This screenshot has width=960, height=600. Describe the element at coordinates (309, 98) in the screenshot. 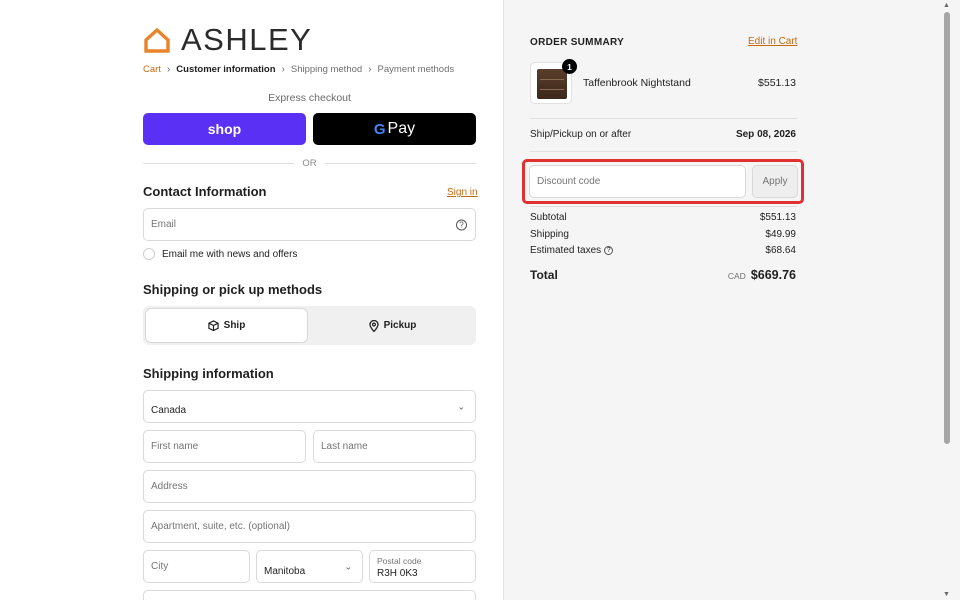

I see `express-checkout-label: Express checkout` at that location.